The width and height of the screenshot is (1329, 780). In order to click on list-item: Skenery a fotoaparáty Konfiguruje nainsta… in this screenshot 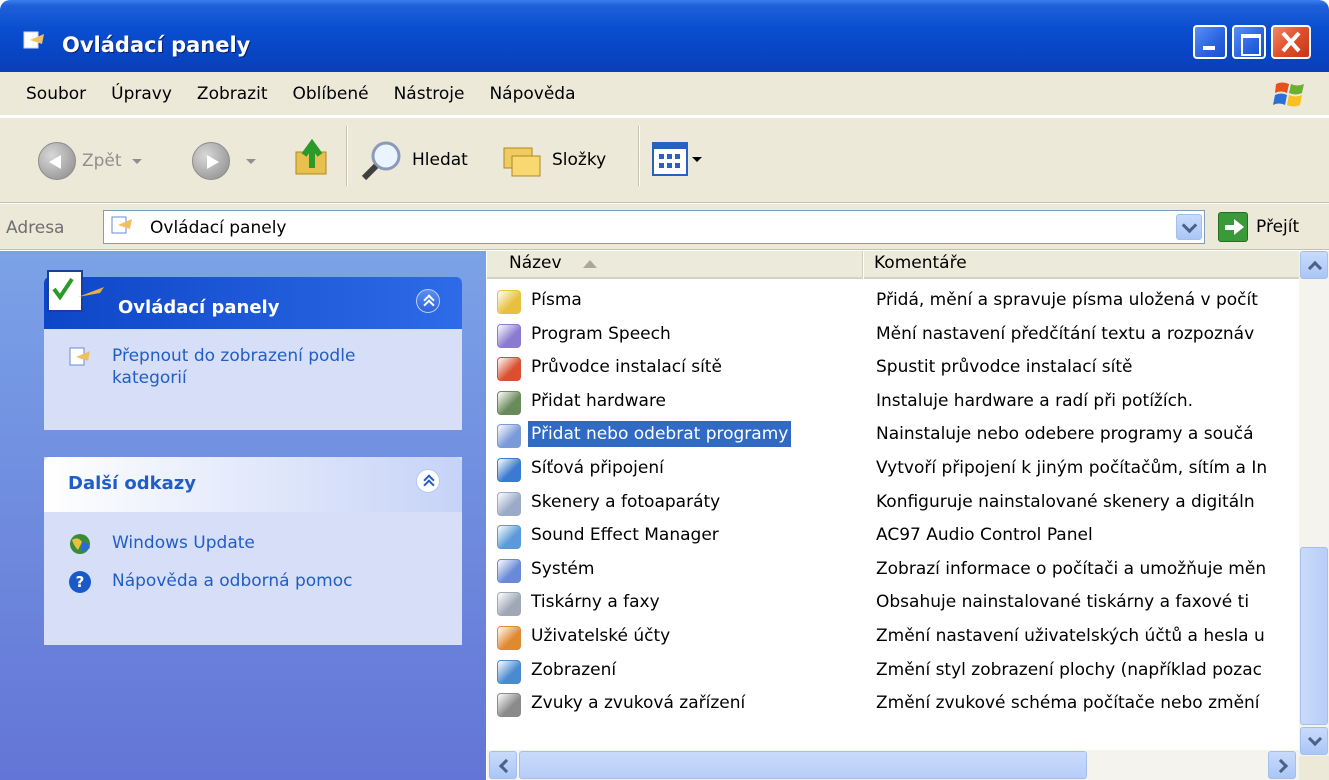, I will do `click(893, 503)`.